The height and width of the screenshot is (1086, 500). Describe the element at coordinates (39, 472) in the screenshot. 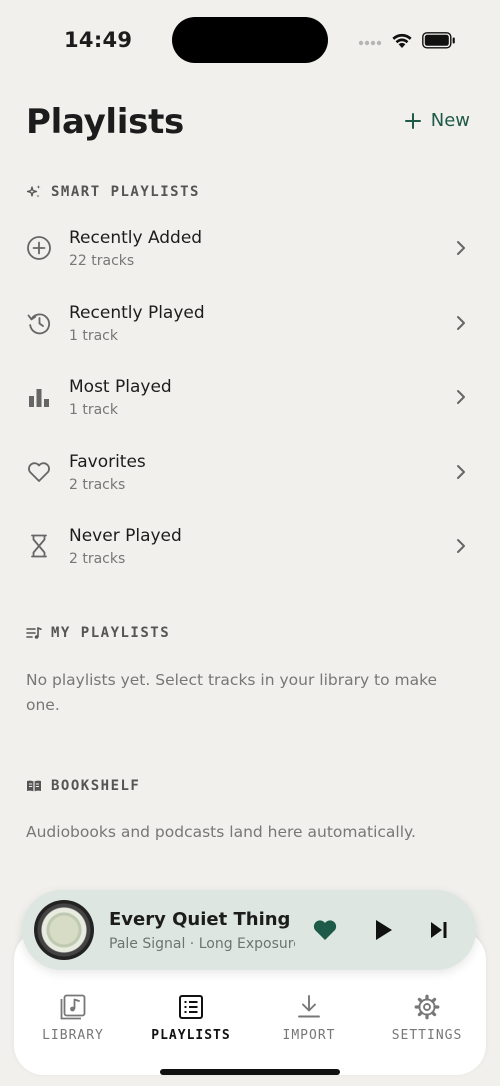

I see `heart-outline-icon` at that location.